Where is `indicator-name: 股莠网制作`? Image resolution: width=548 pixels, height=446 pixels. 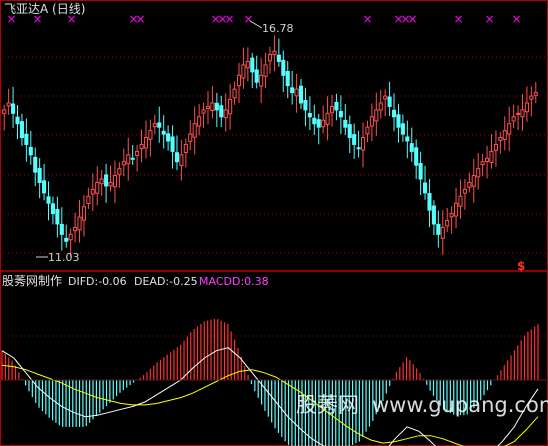 indicator-name: 股莠网制作 is located at coordinates (32, 281).